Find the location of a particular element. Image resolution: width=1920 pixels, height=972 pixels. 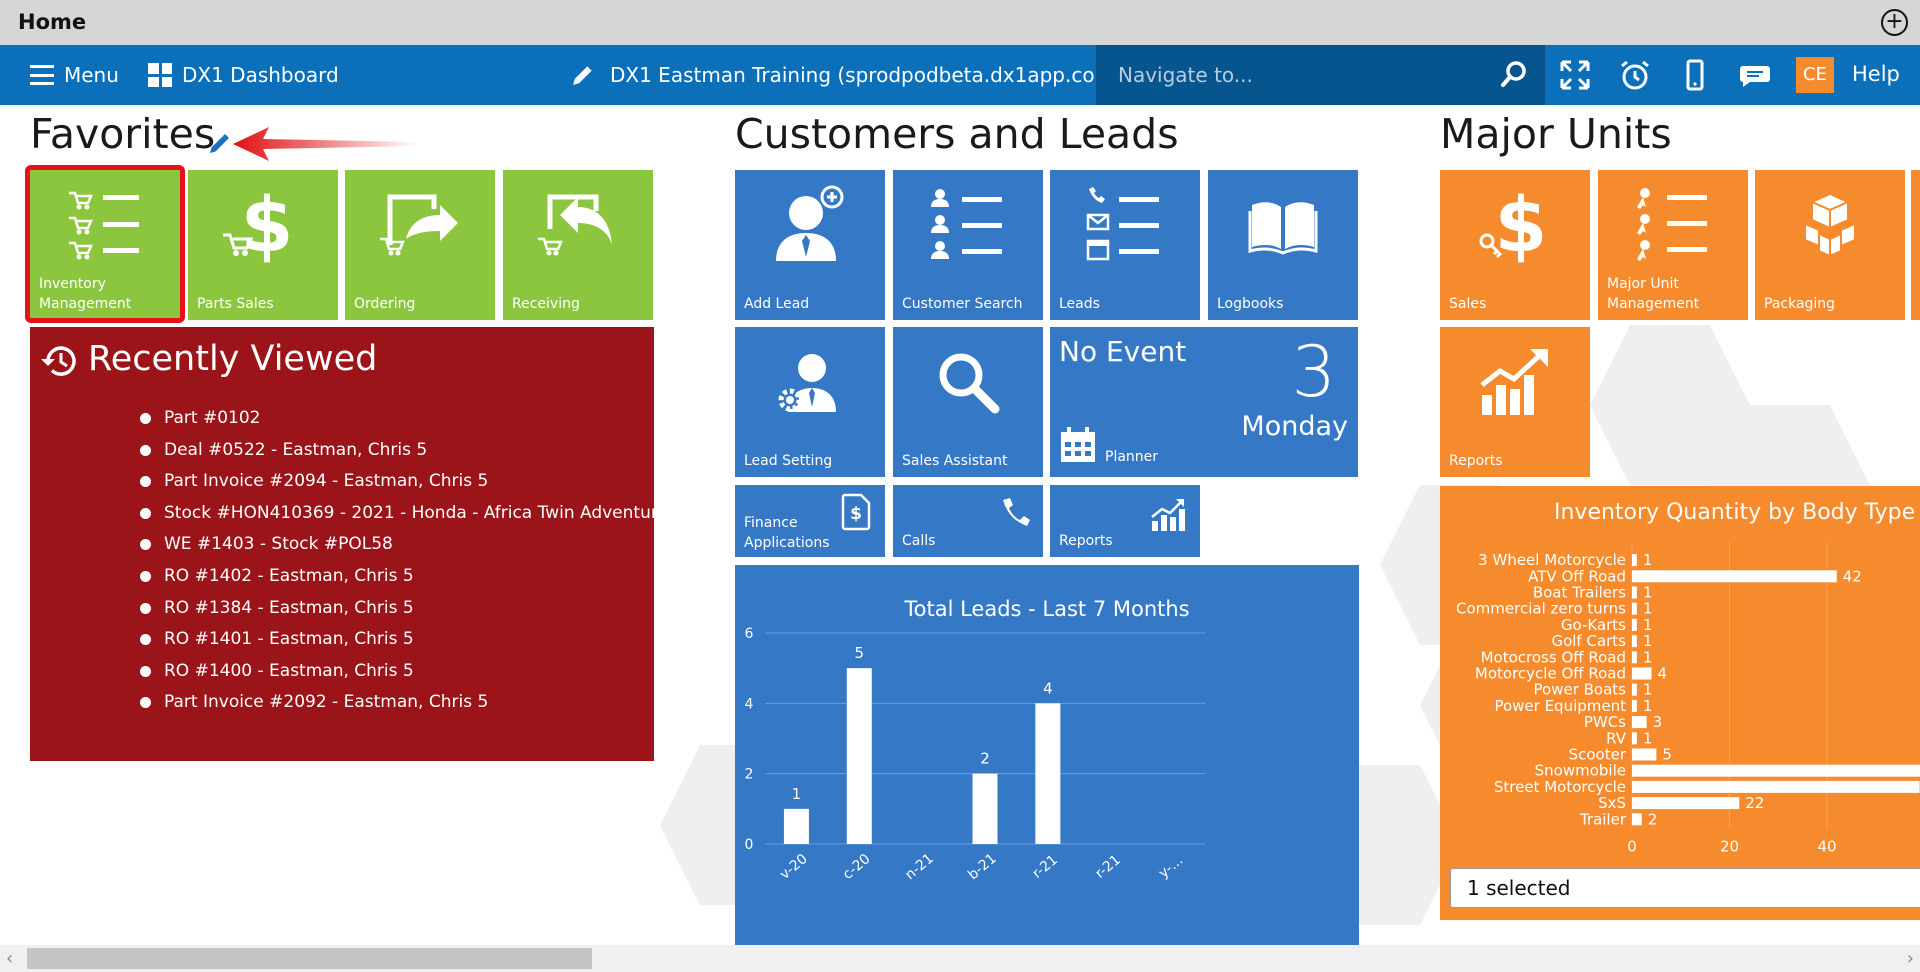

tile-label: Sales is located at coordinates (1468, 304).